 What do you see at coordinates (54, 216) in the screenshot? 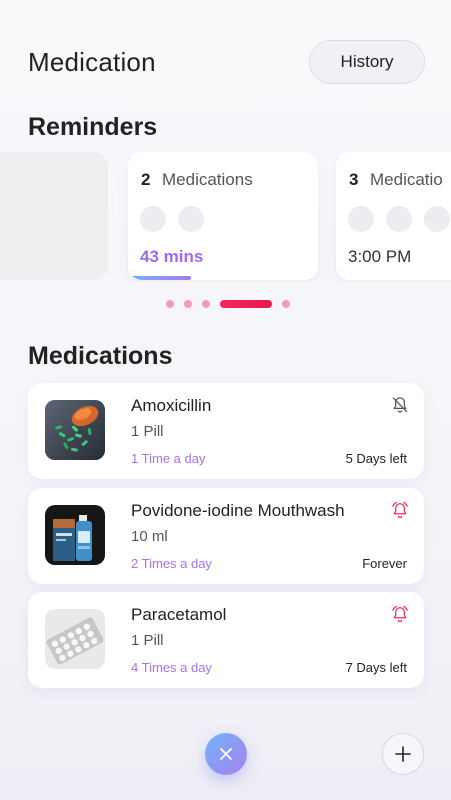
I see `reminder-card: ations M` at bounding box center [54, 216].